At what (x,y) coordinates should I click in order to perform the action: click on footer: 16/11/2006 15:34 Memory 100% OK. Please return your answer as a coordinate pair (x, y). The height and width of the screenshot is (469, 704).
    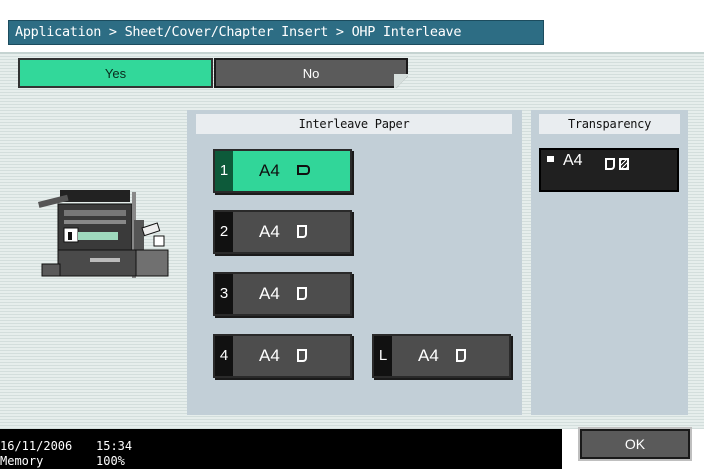
    Looking at the image, I should click on (352, 448).